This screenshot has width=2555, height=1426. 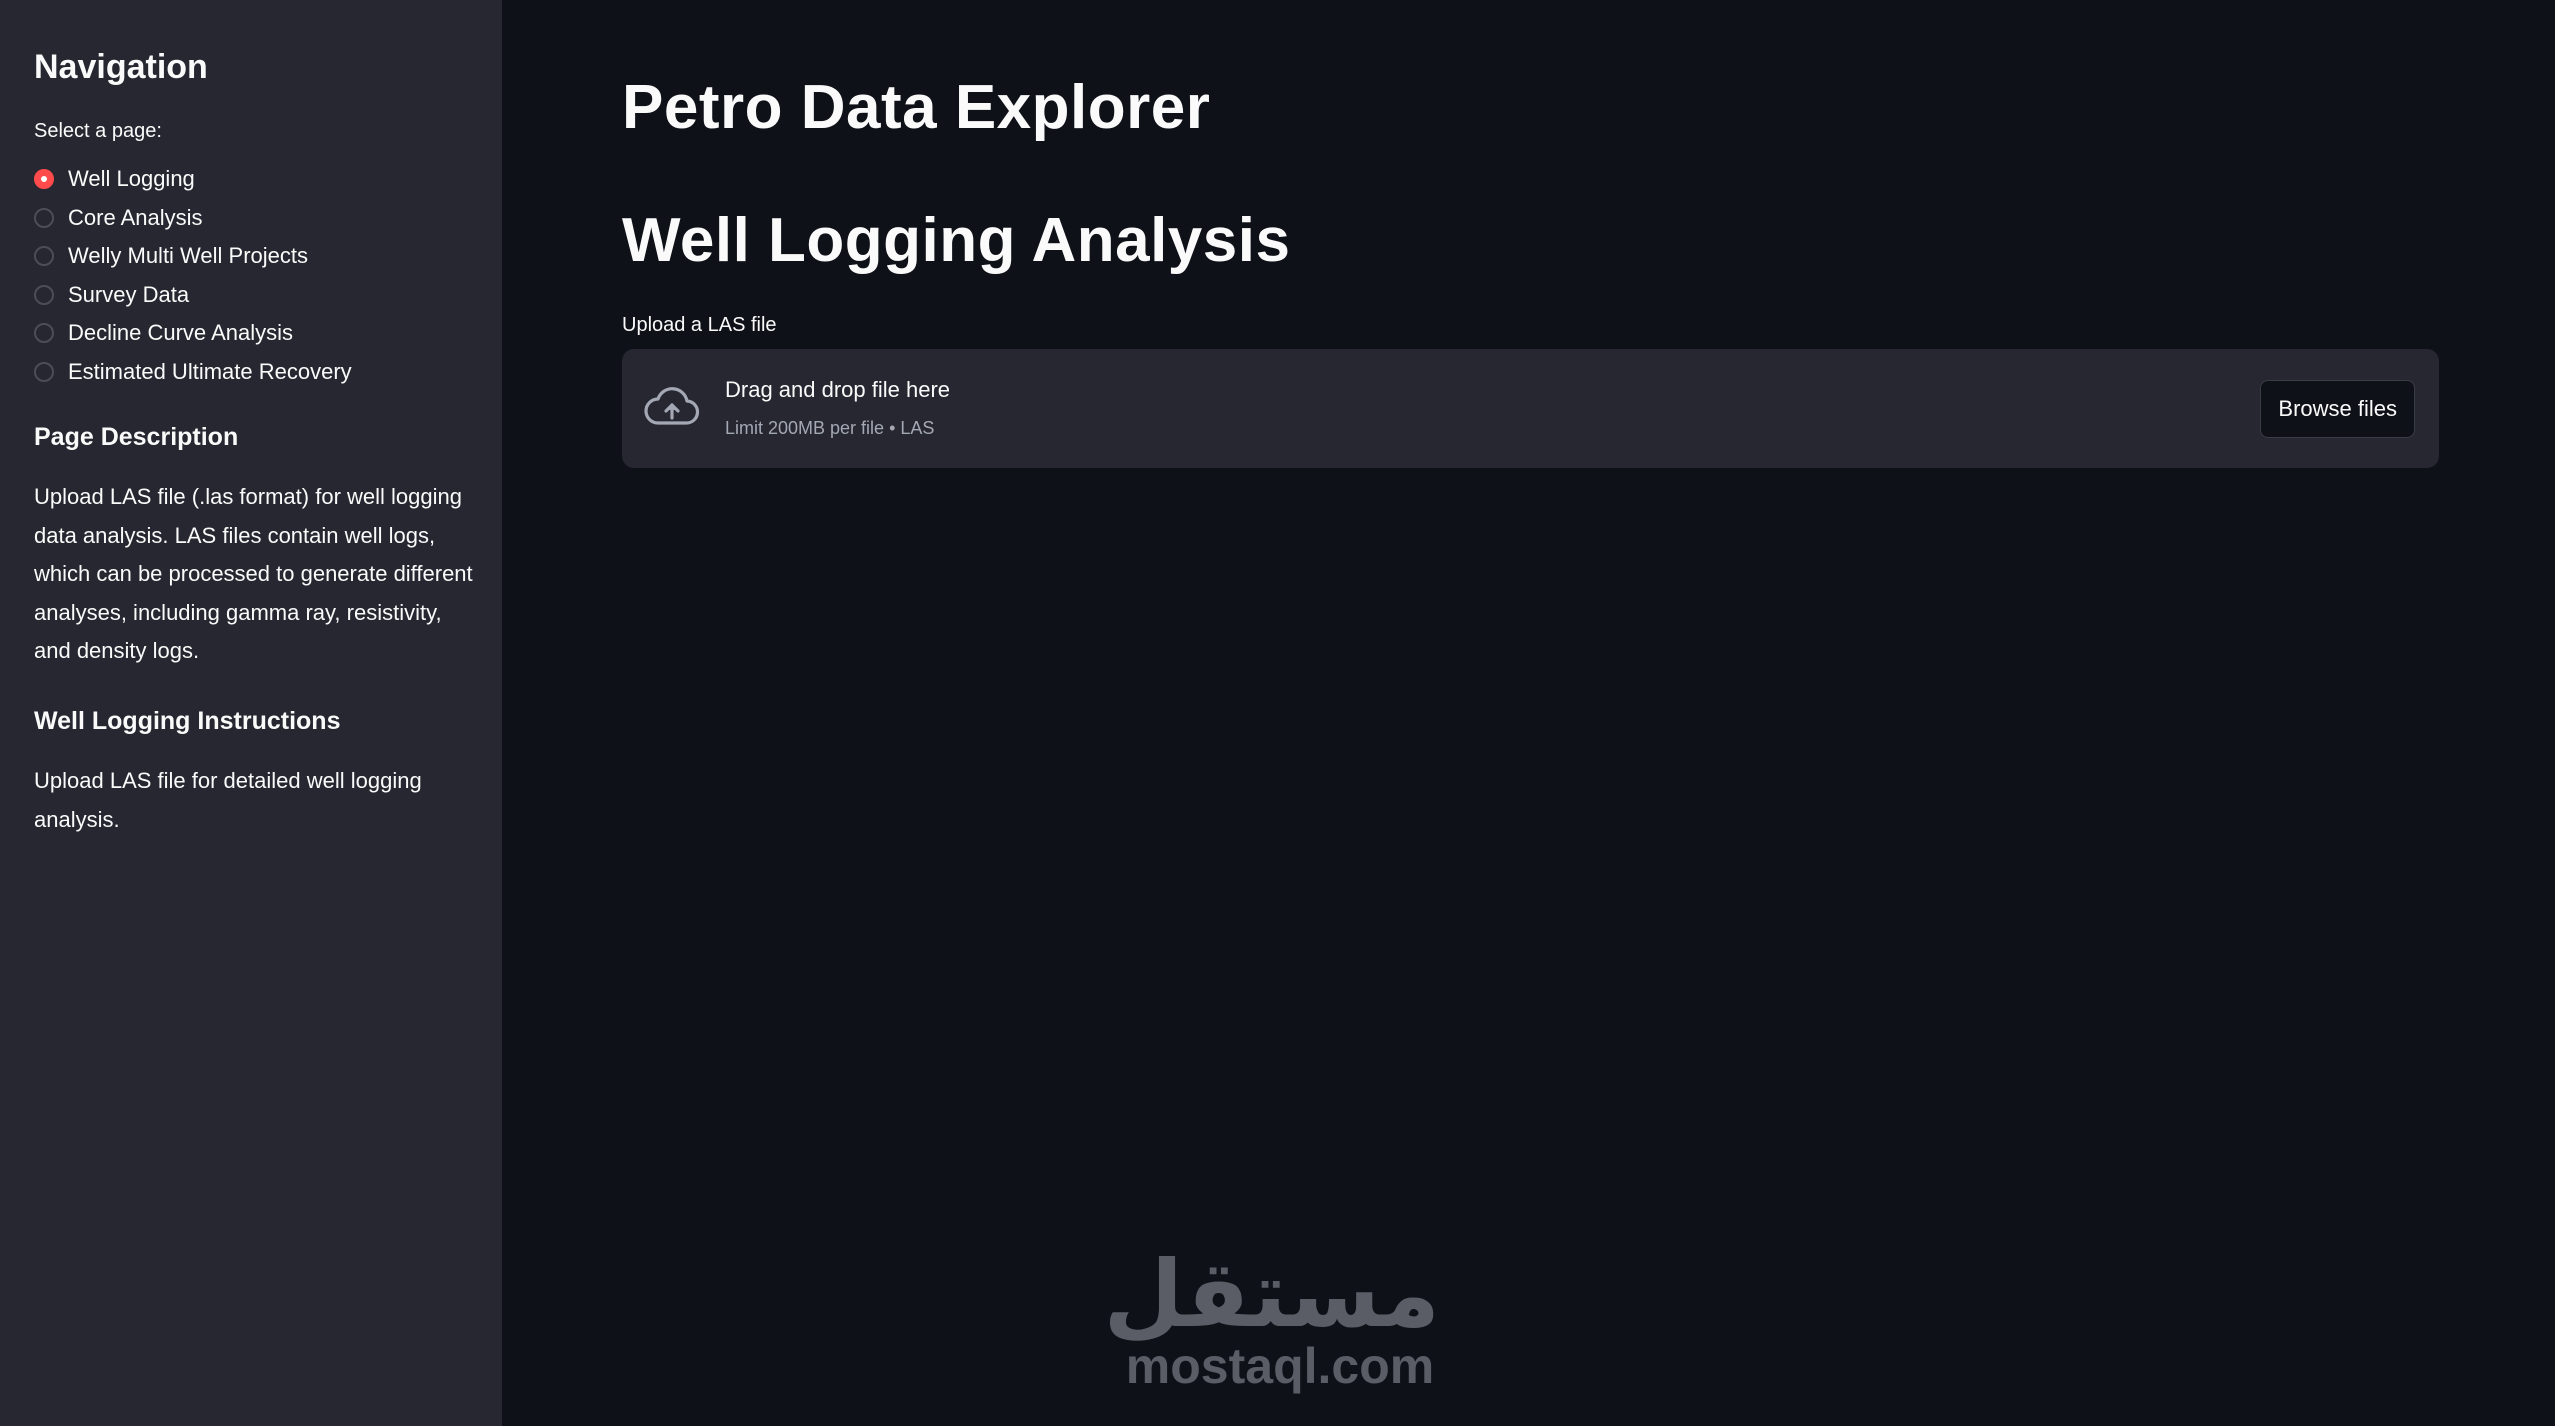 What do you see at coordinates (838, 389) in the screenshot?
I see `dropzone-title: Drag and drop file here` at bounding box center [838, 389].